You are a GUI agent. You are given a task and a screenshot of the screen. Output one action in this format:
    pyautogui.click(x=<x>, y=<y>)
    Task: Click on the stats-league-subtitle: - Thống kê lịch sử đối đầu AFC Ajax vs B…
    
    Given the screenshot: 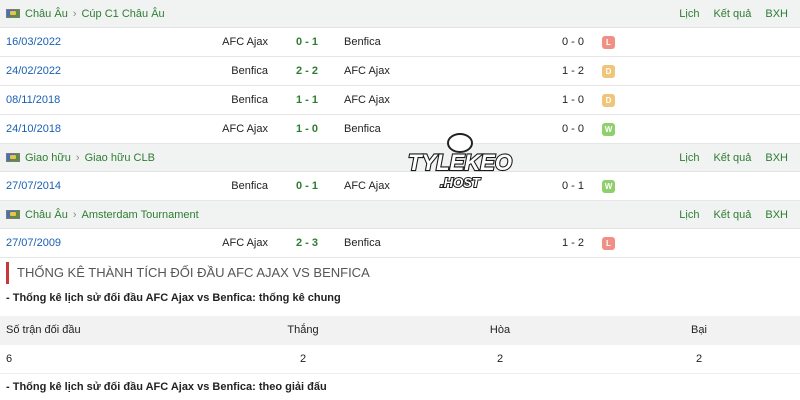 What is the action you would take?
    pyautogui.click(x=166, y=387)
    